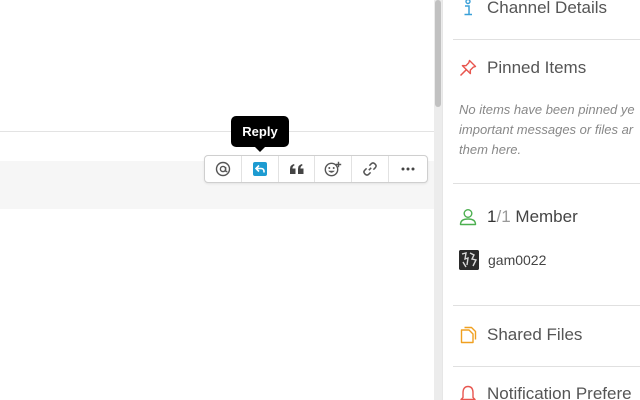 This screenshot has width=640, height=400. I want to click on notification-preferences-title: Notification Prefere, so click(559, 392).